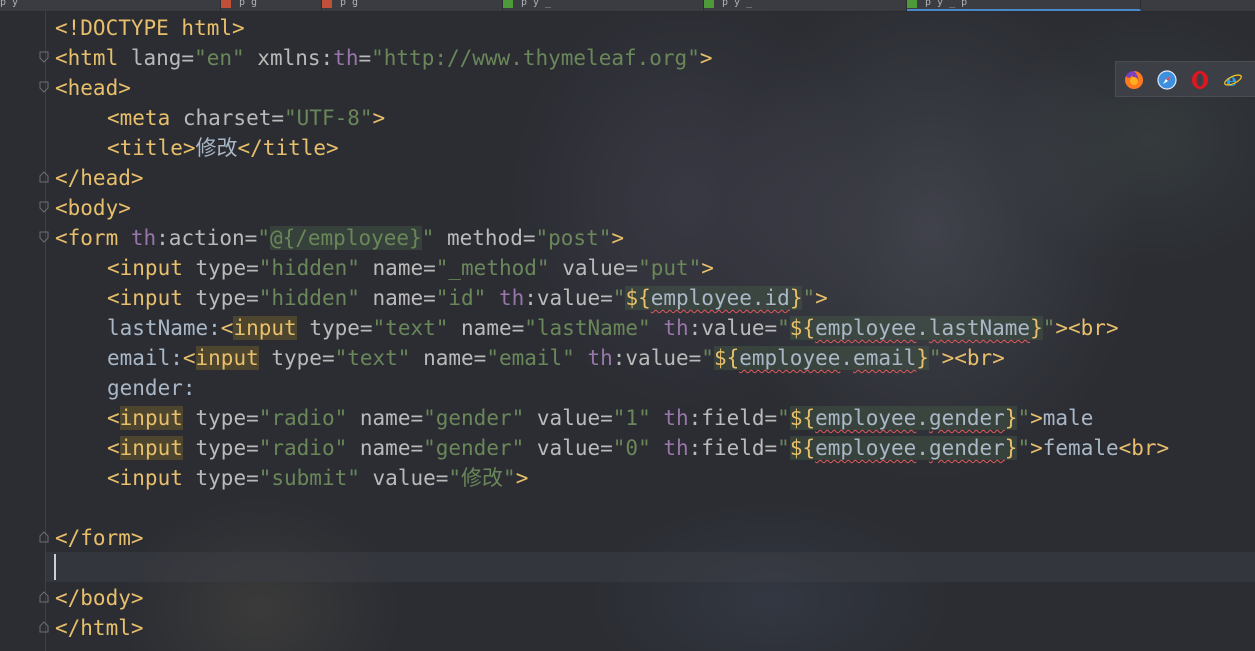  I want to click on attr: :field=, so click(733, 418).